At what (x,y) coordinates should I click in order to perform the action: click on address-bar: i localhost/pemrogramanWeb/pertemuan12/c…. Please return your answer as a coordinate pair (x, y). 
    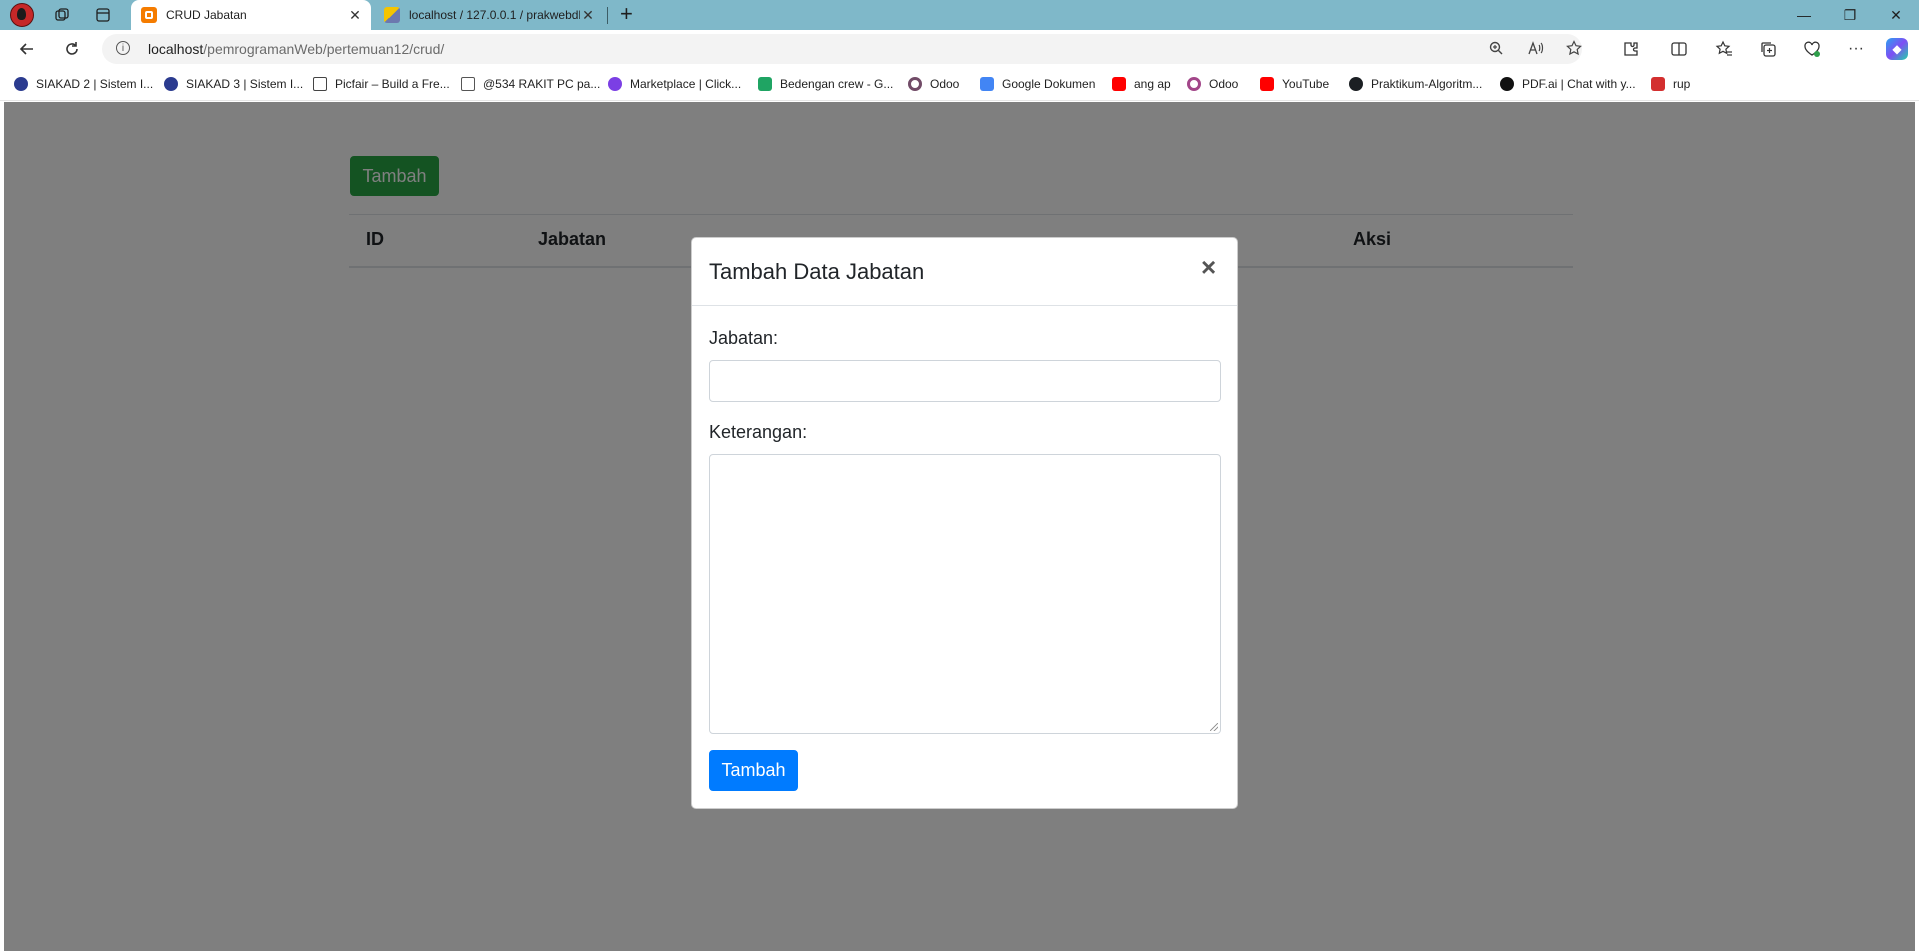
    Looking at the image, I should click on (842, 49).